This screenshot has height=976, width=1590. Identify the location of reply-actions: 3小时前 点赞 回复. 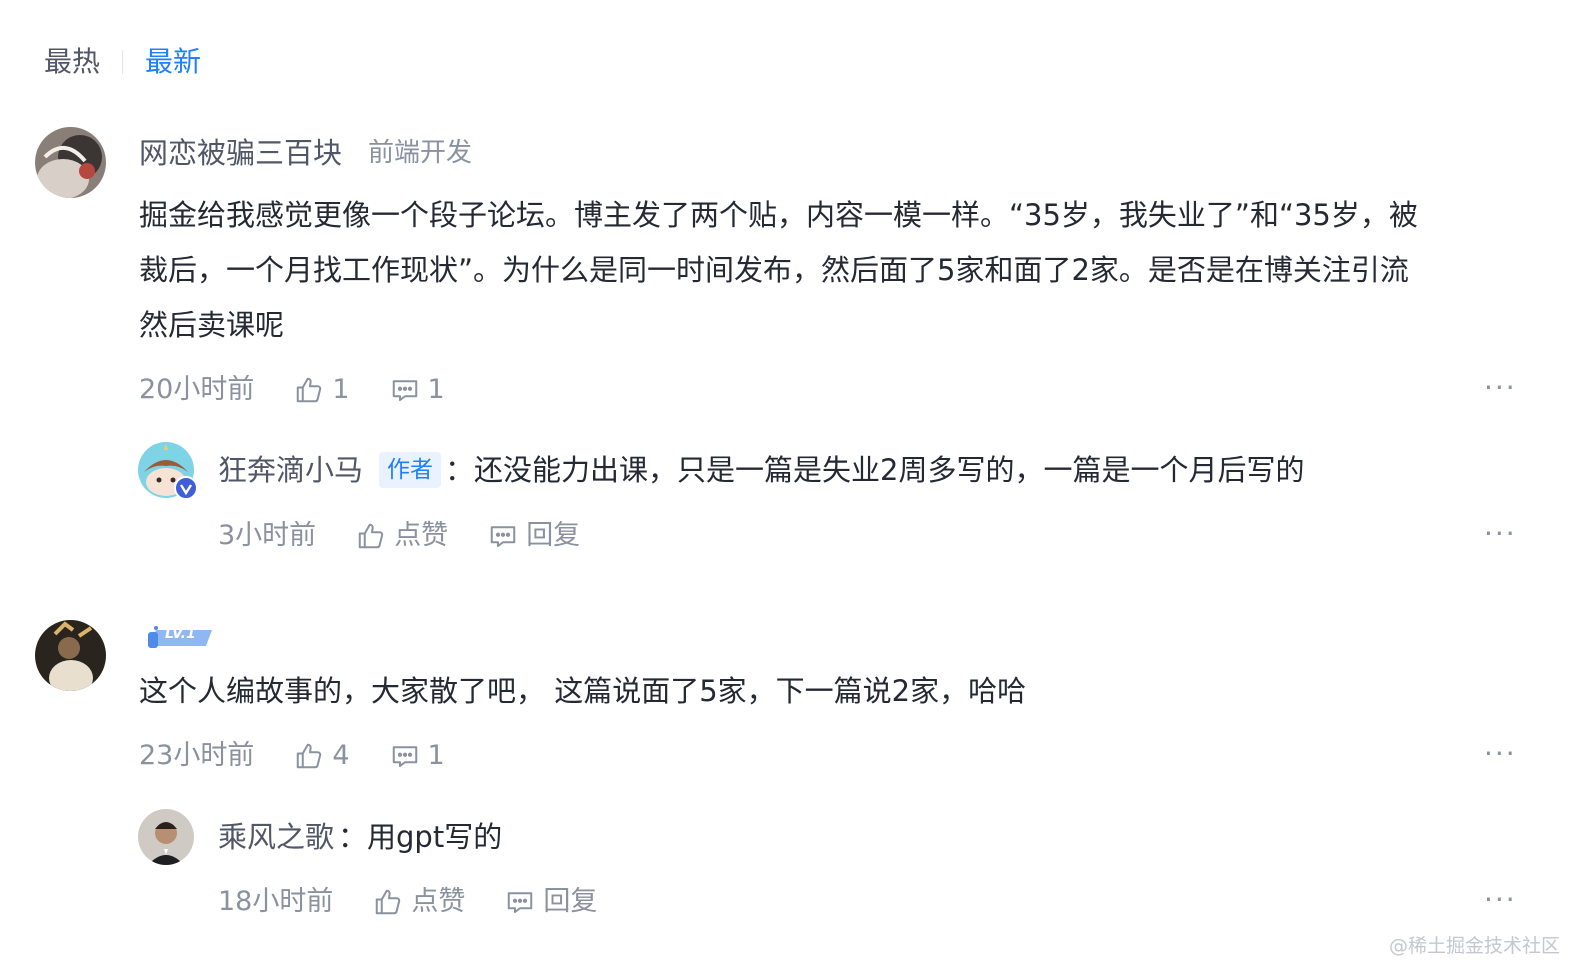
(399, 536).